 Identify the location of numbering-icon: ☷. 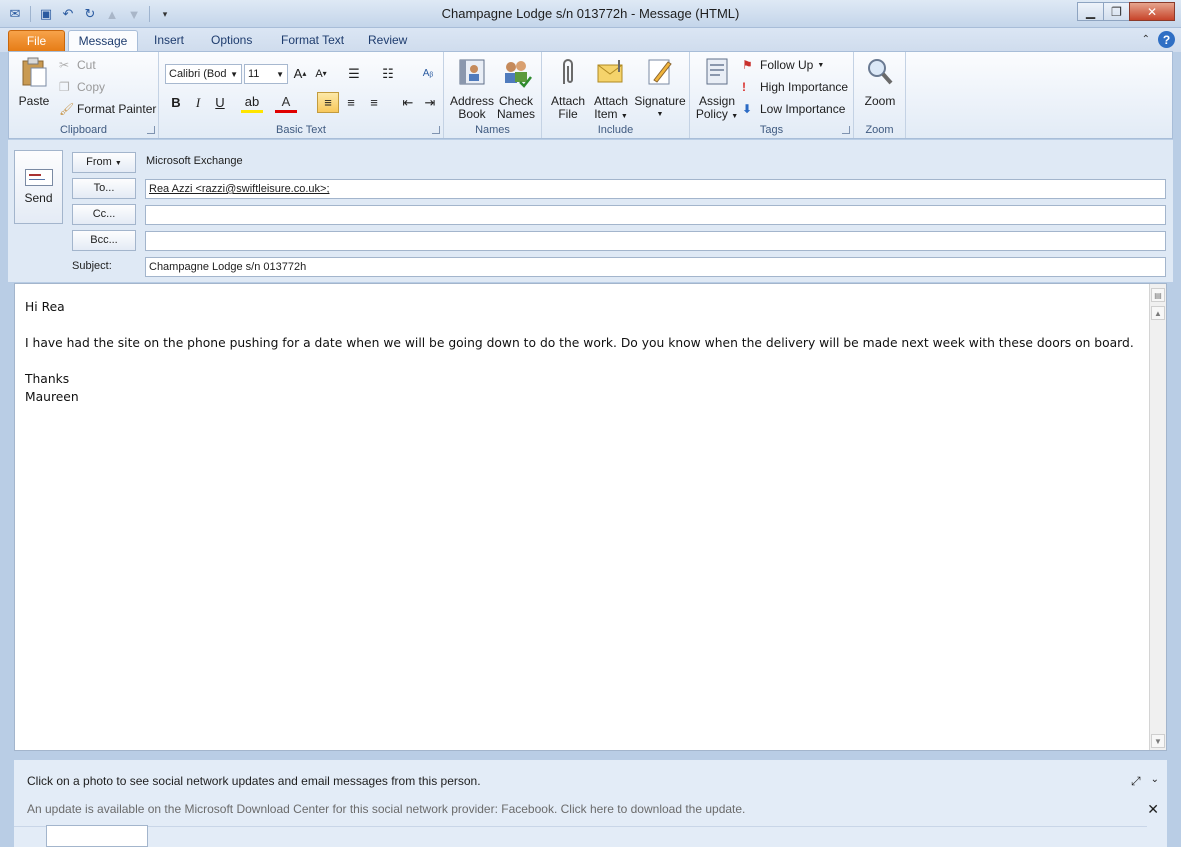
(388, 73).